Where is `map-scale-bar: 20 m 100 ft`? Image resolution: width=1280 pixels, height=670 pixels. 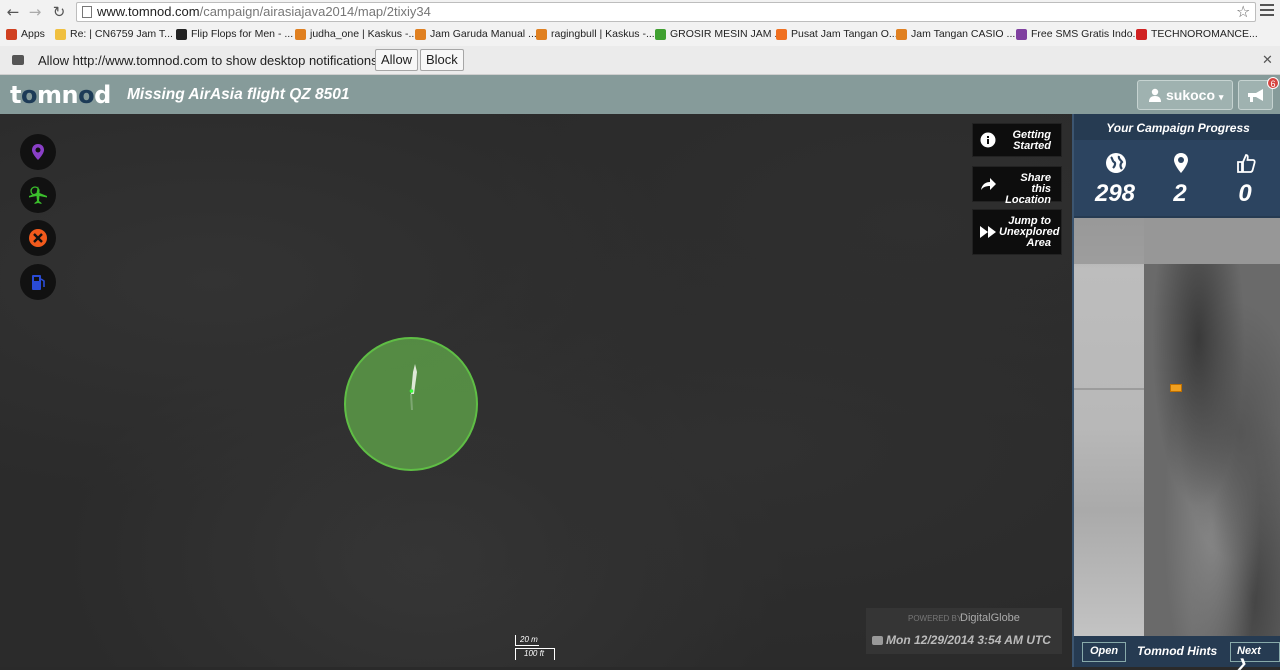 map-scale-bar: 20 m 100 ft is located at coordinates (535, 648).